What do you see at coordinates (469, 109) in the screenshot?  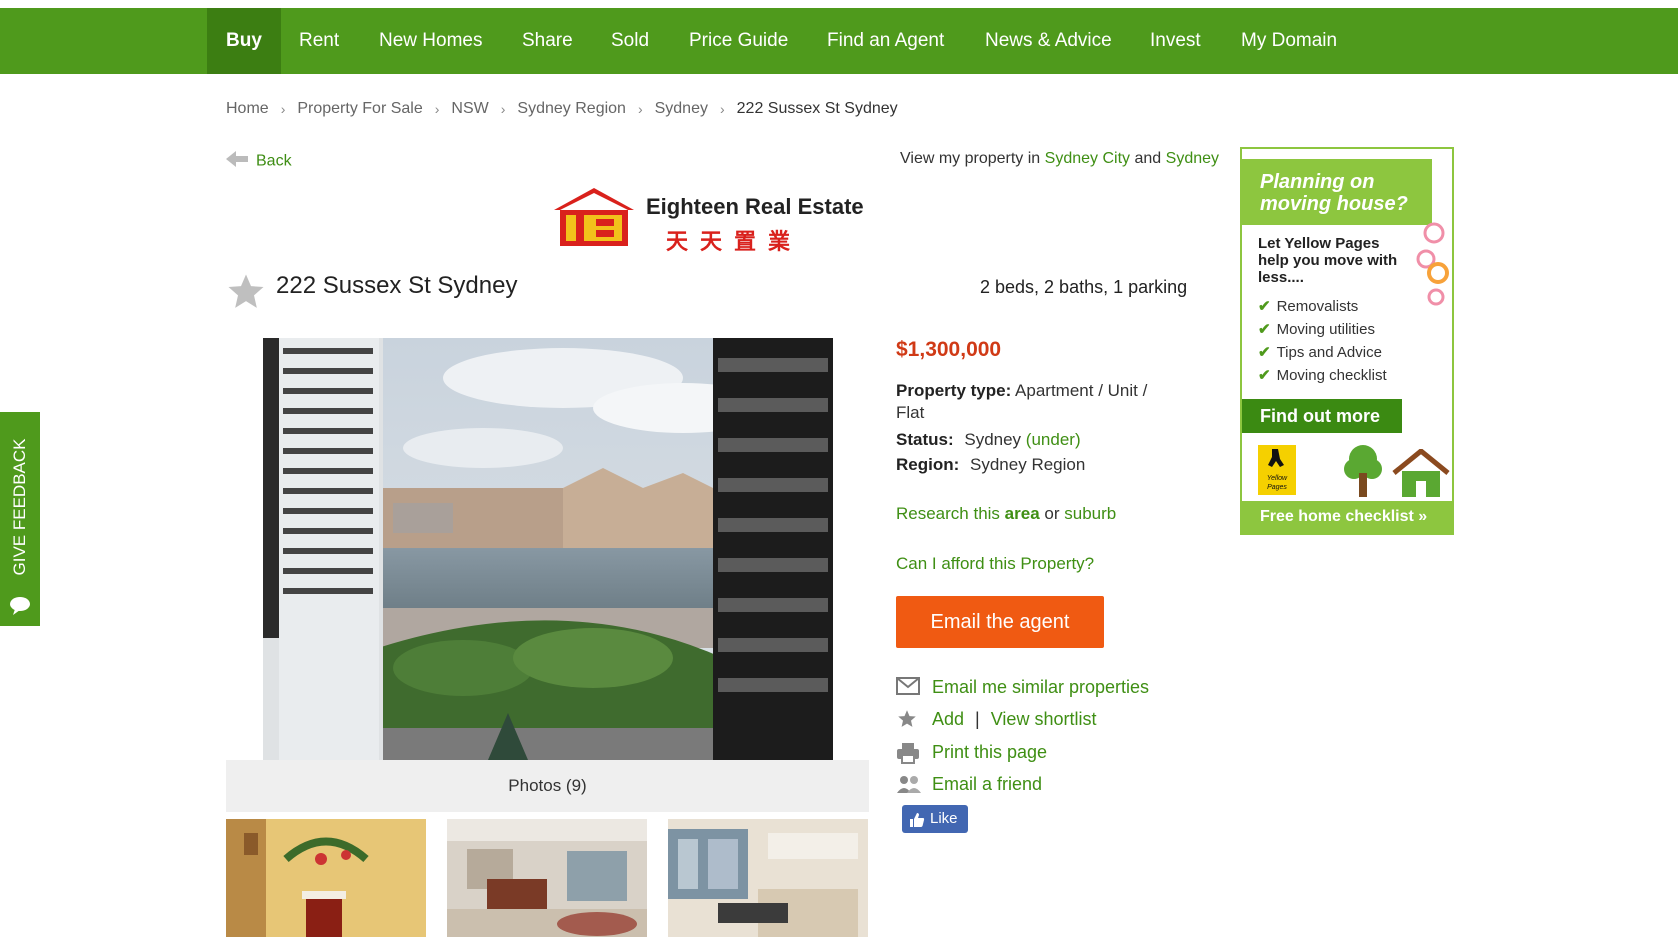 I see `breadcrumb-nsw: NSW` at bounding box center [469, 109].